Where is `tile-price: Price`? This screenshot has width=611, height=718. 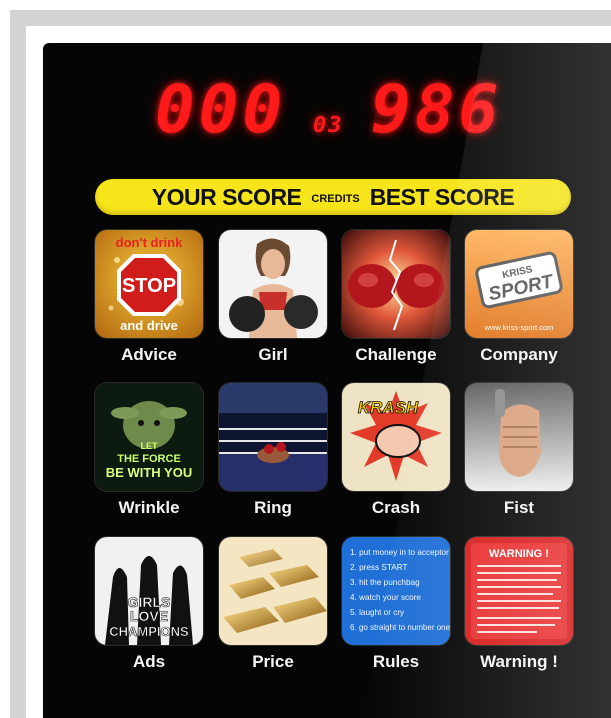 tile-price: Price is located at coordinates (273, 604).